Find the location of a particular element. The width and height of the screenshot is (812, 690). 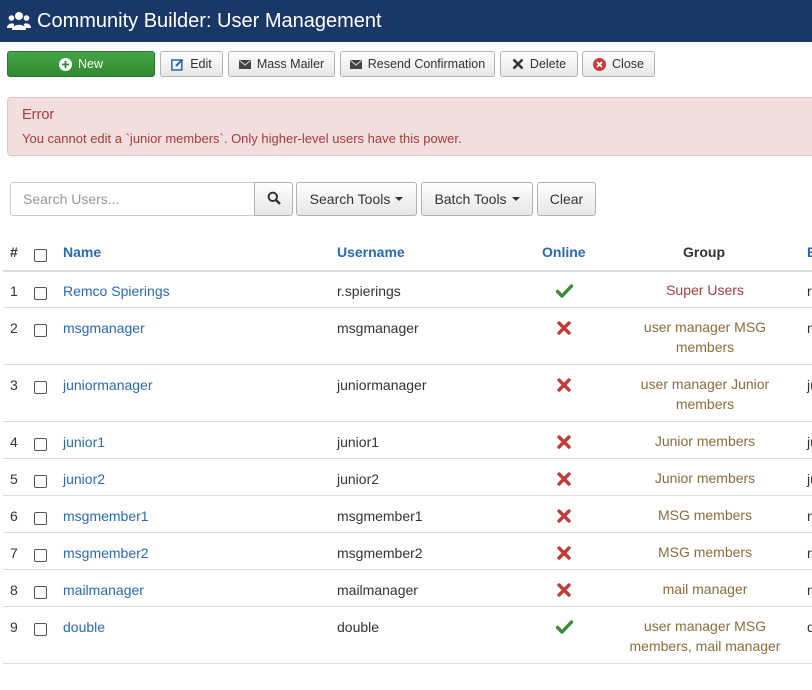

column-header-group: Group is located at coordinates (704, 252).